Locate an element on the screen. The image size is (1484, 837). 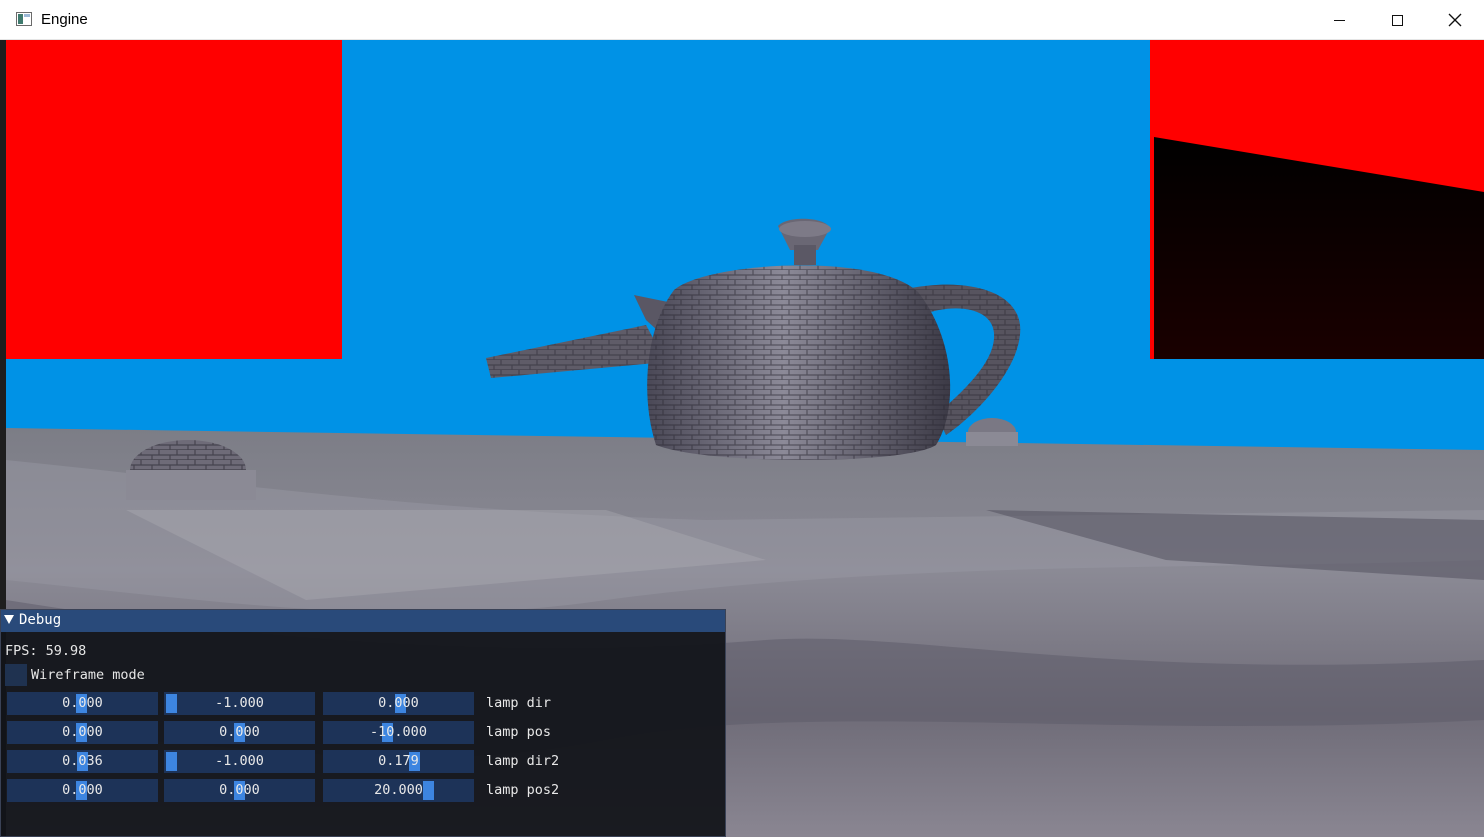
lamp-pos2-x-slider: 0.000 is located at coordinates (82, 790).